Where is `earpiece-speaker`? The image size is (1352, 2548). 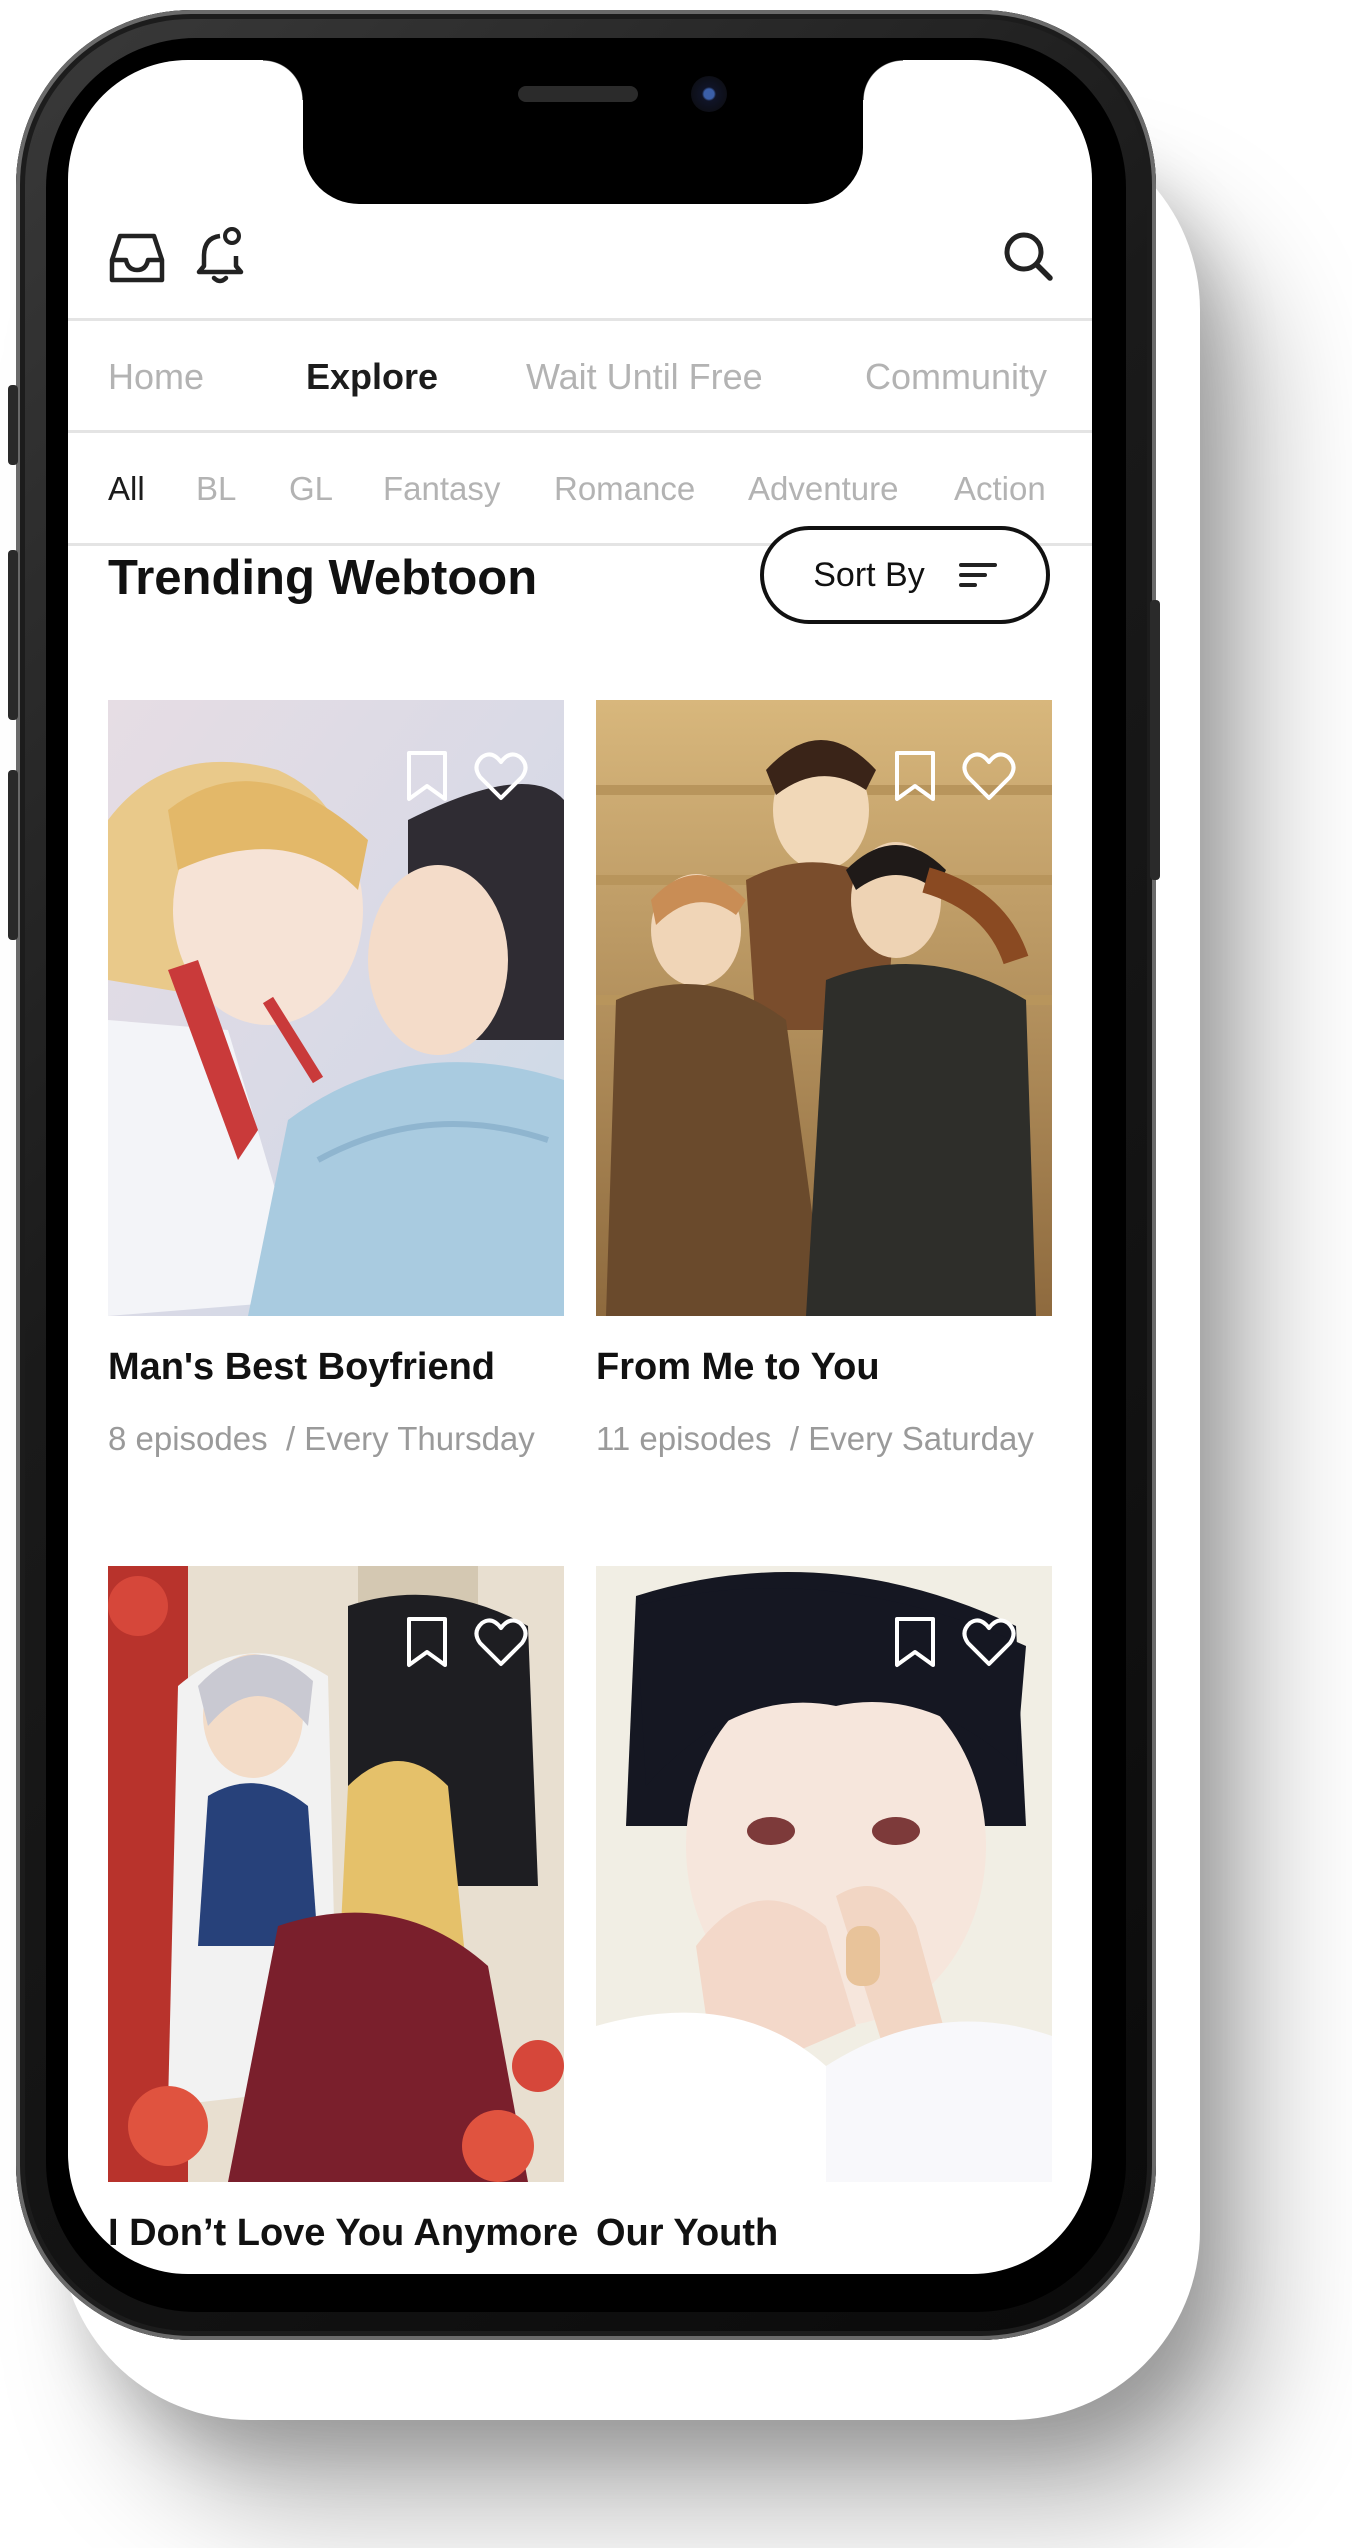 earpiece-speaker is located at coordinates (578, 94).